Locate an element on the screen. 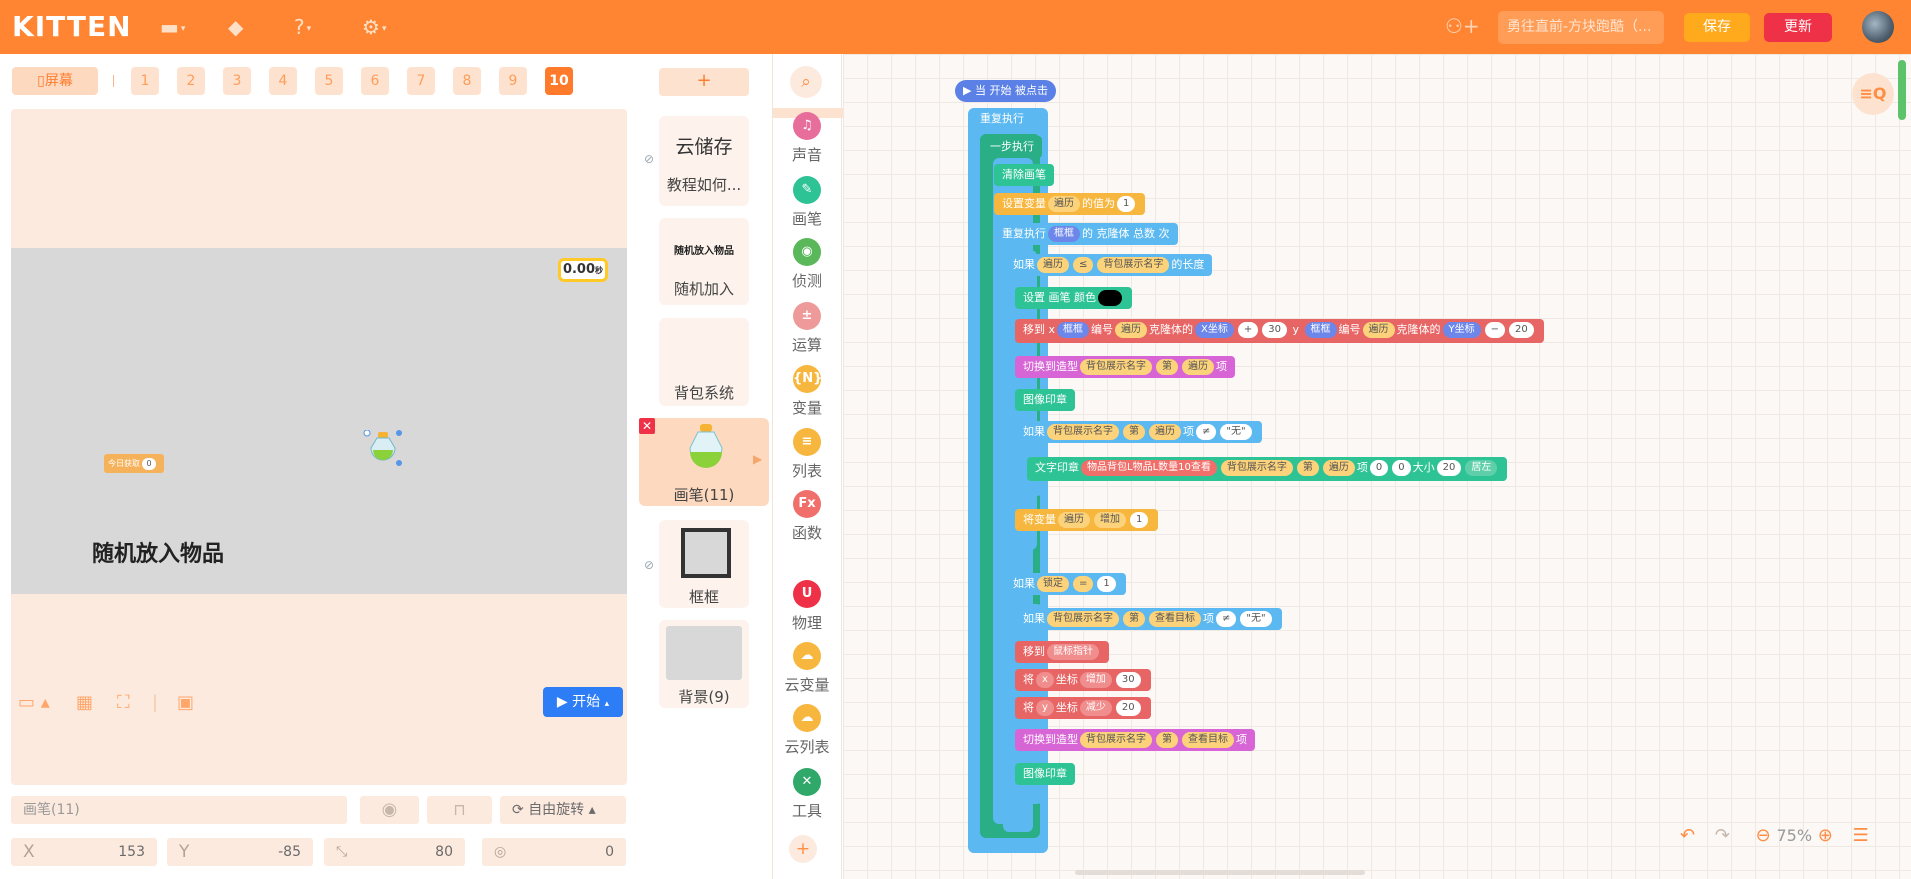 Image resolution: width=1911 pixels, height=879 pixels. potion-sprite is located at coordinates (383, 448).